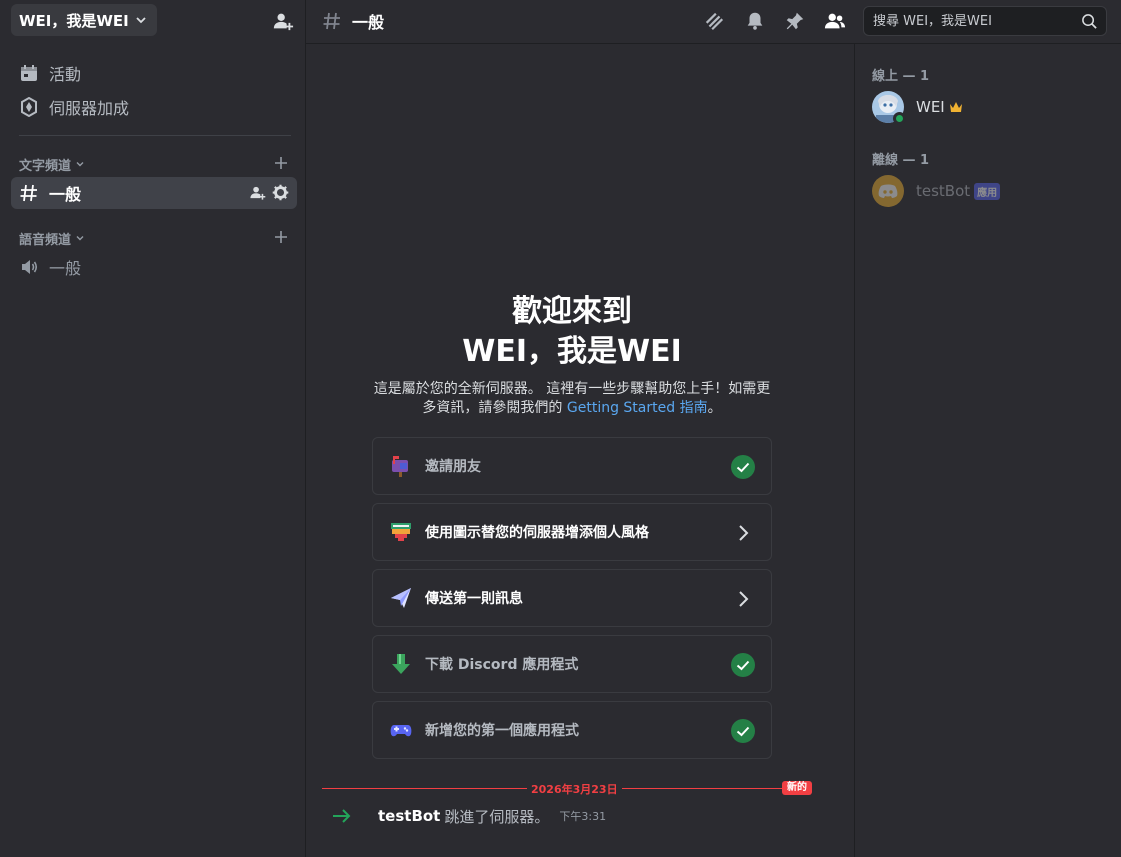 This screenshot has height=857, width=1121. Describe the element at coordinates (29, 107) in the screenshot. I see `boost-icon` at that location.